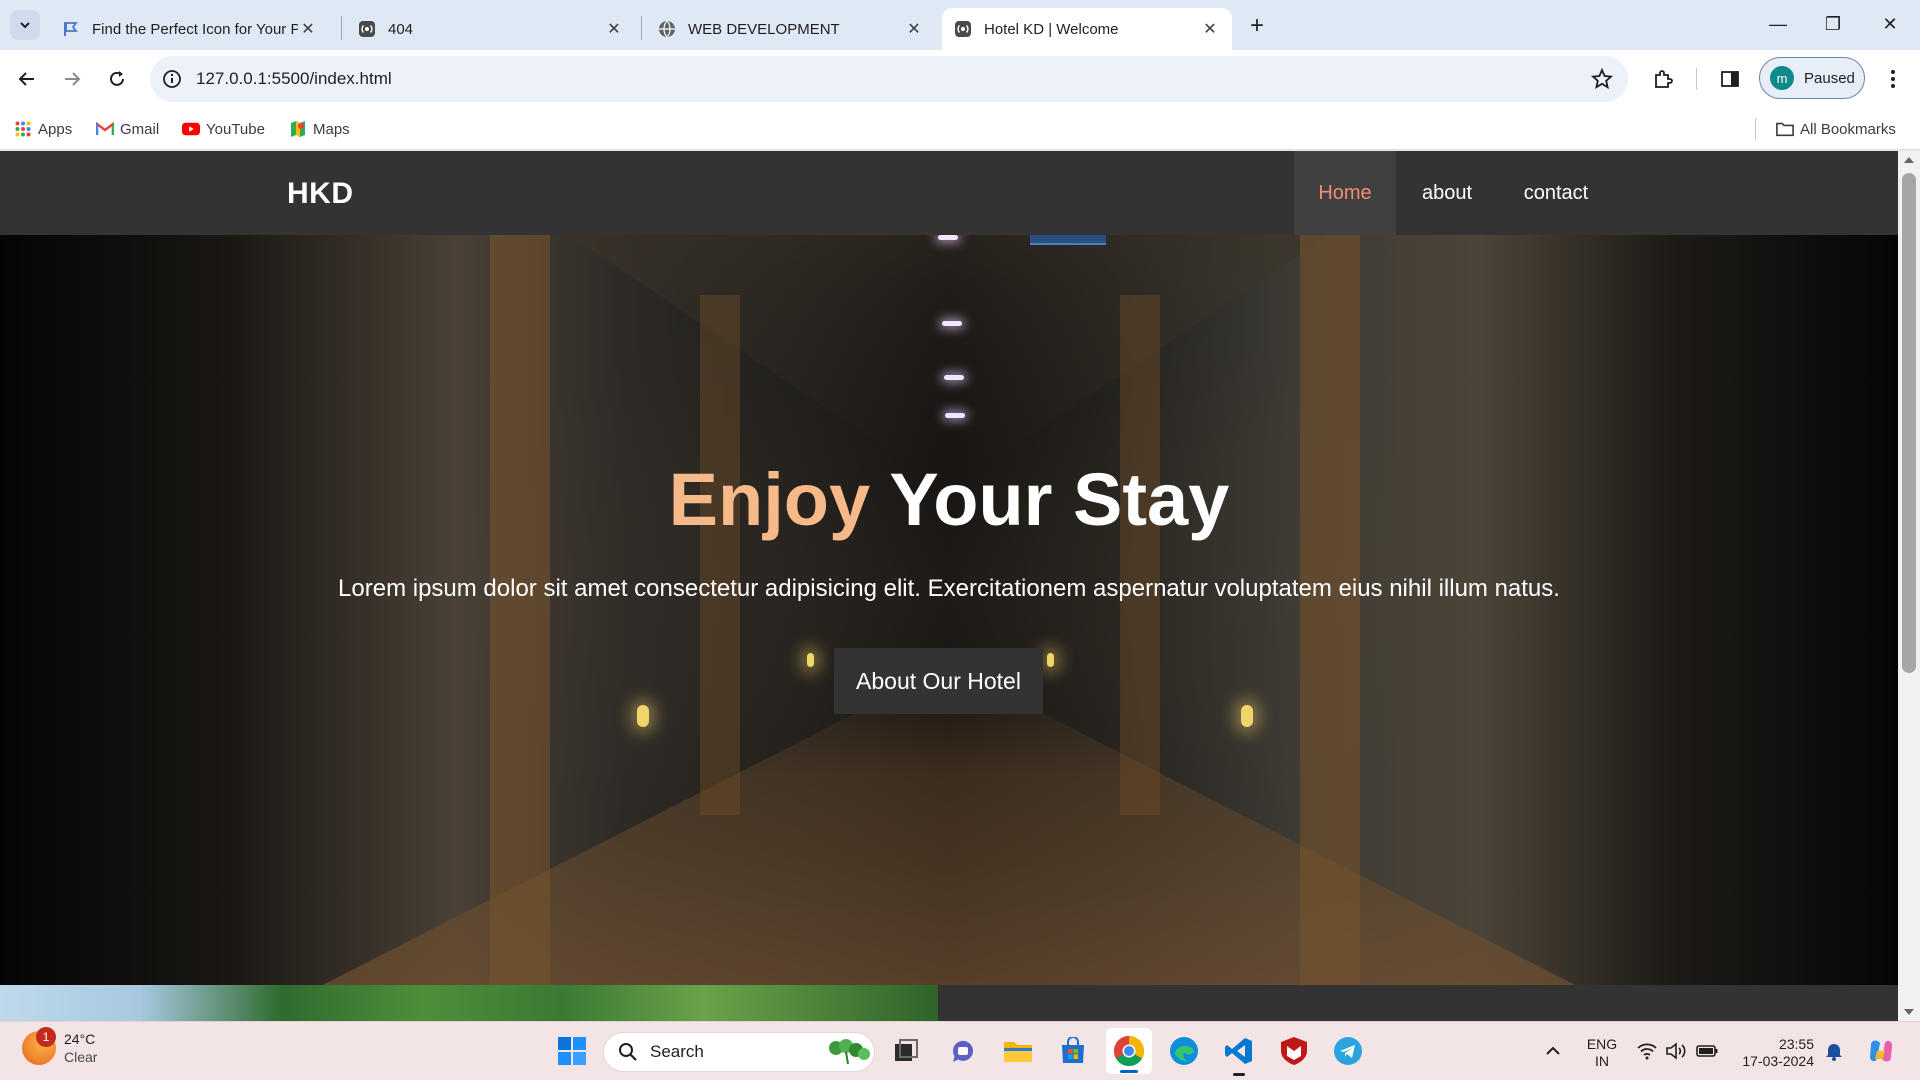 The height and width of the screenshot is (1080, 1920). What do you see at coordinates (1239, 1055) in the screenshot?
I see `vscode-icon` at bounding box center [1239, 1055].